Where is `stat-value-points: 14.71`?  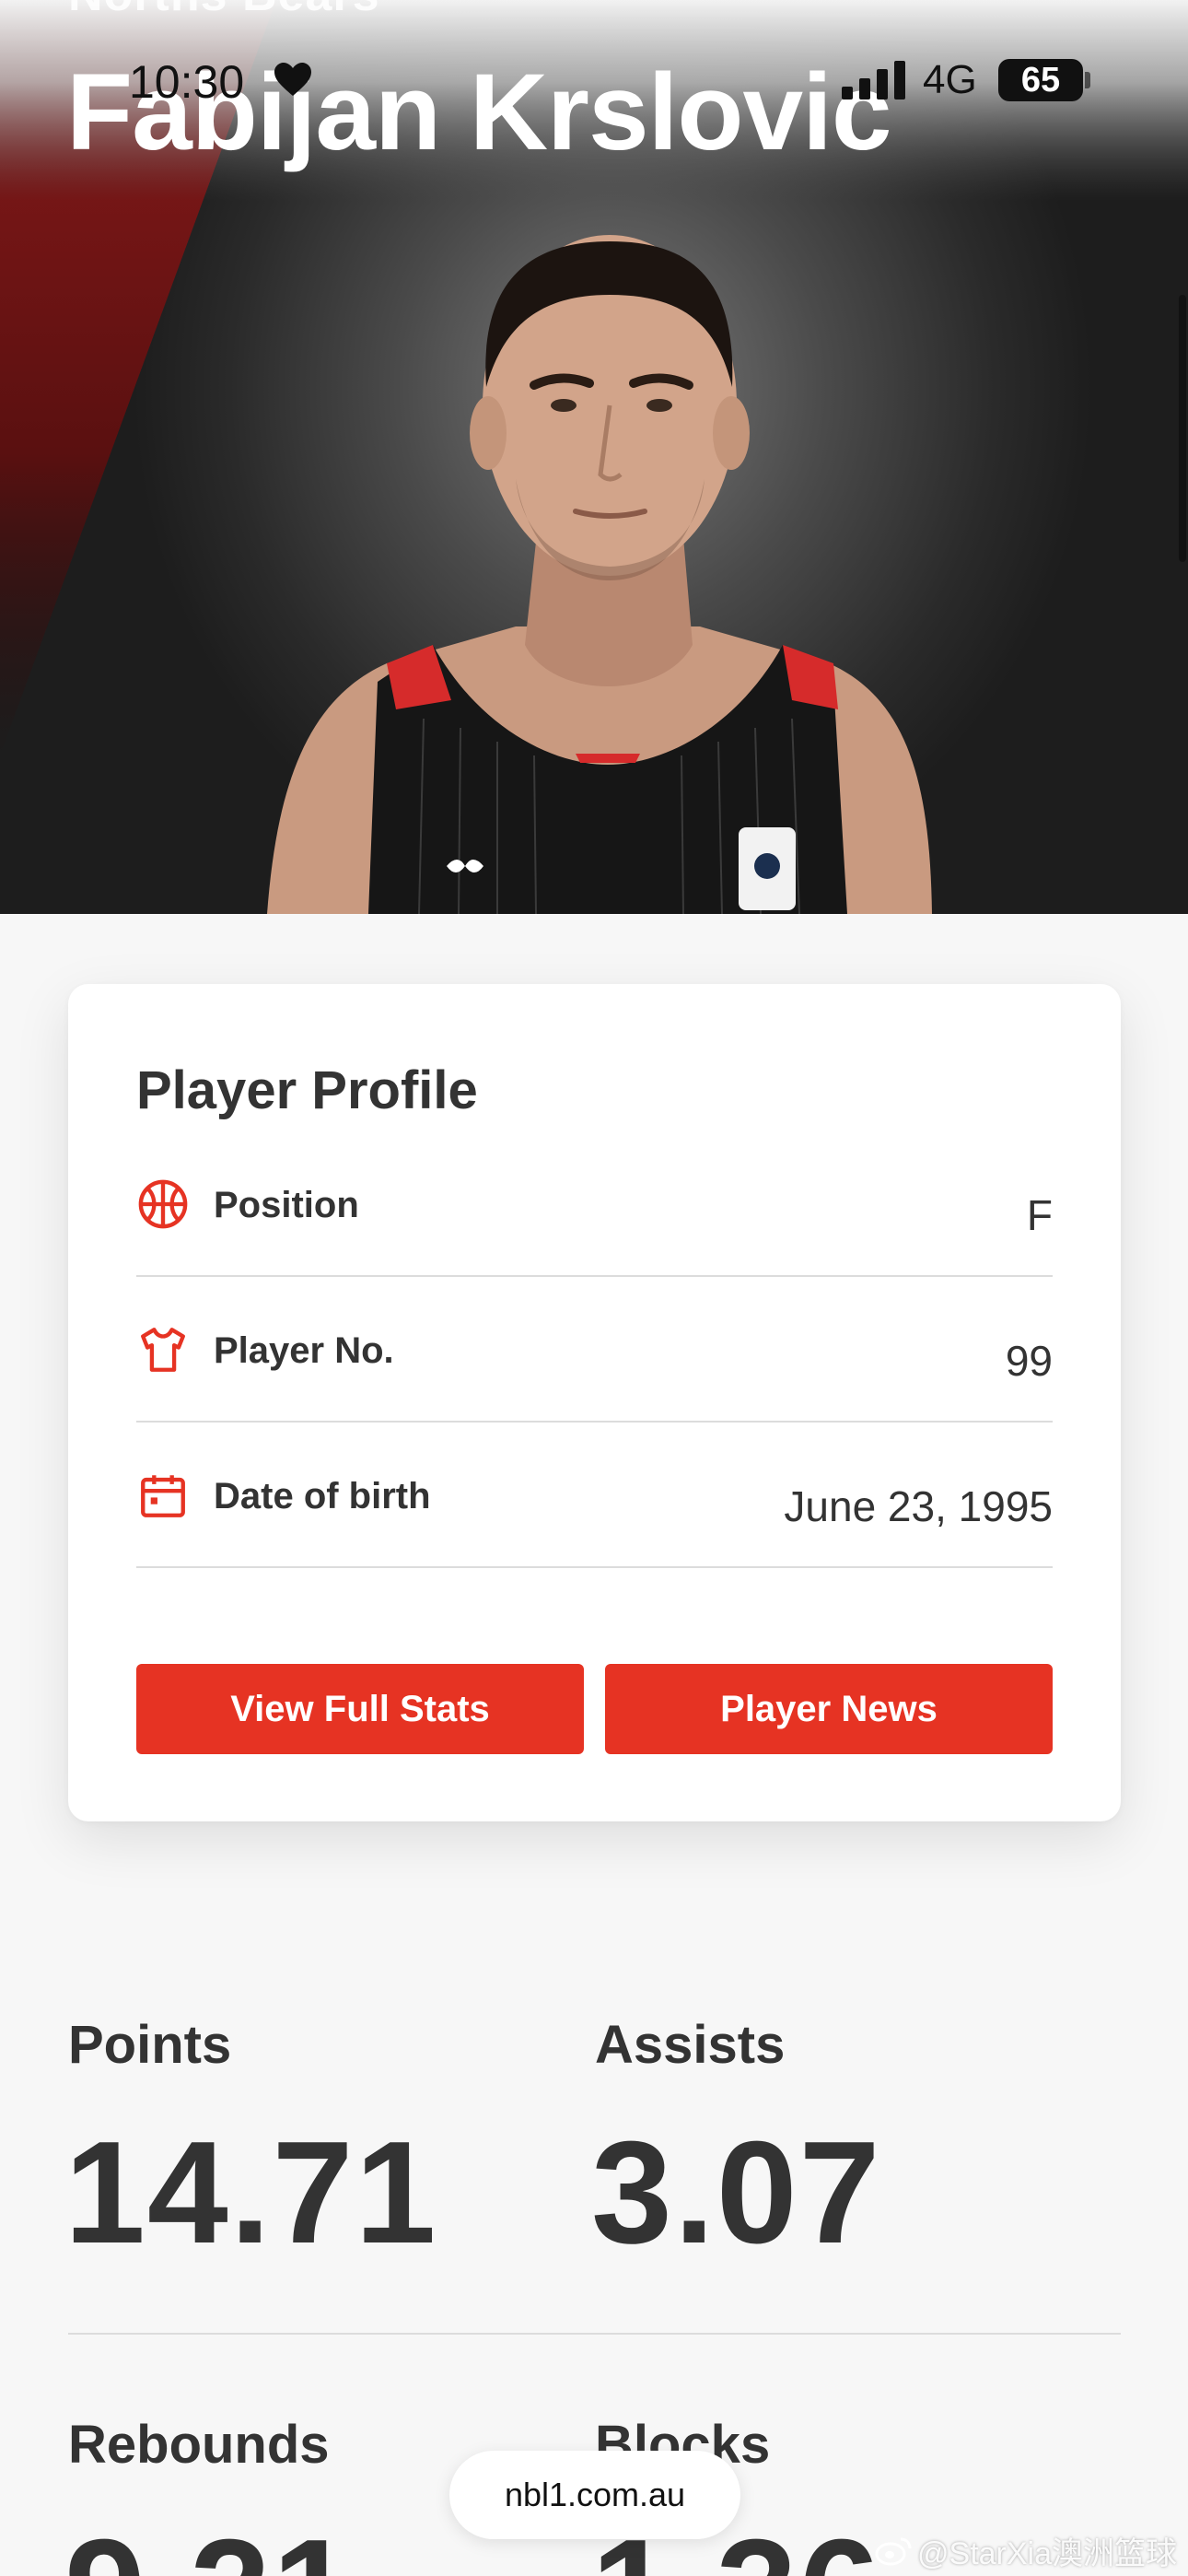 stat-value-points: 14.71 is located at coordinates (251, 2193).